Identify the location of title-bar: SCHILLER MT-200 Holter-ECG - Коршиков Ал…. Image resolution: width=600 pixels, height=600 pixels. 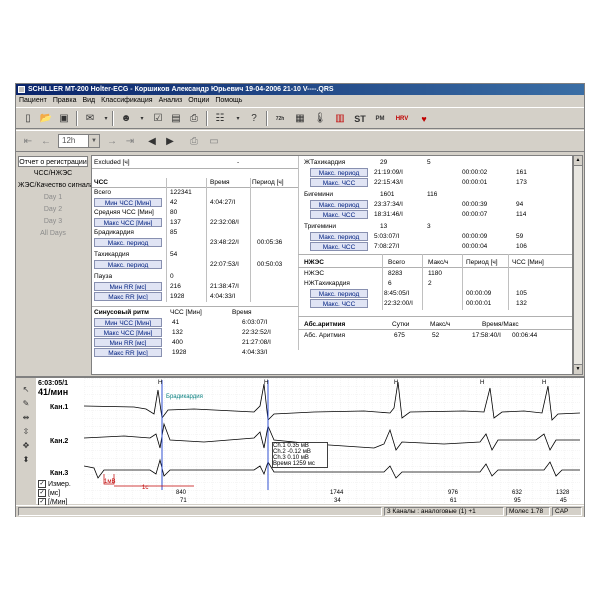
(300, 89).